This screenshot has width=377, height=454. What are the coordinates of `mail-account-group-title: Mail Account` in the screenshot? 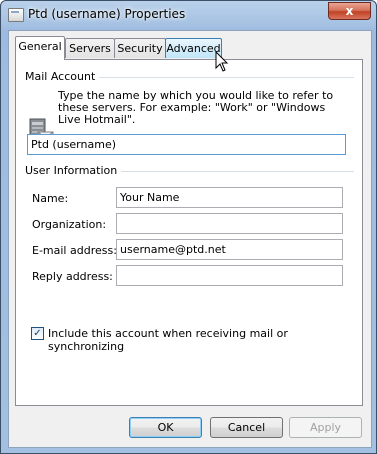 It's located at (62, 76).